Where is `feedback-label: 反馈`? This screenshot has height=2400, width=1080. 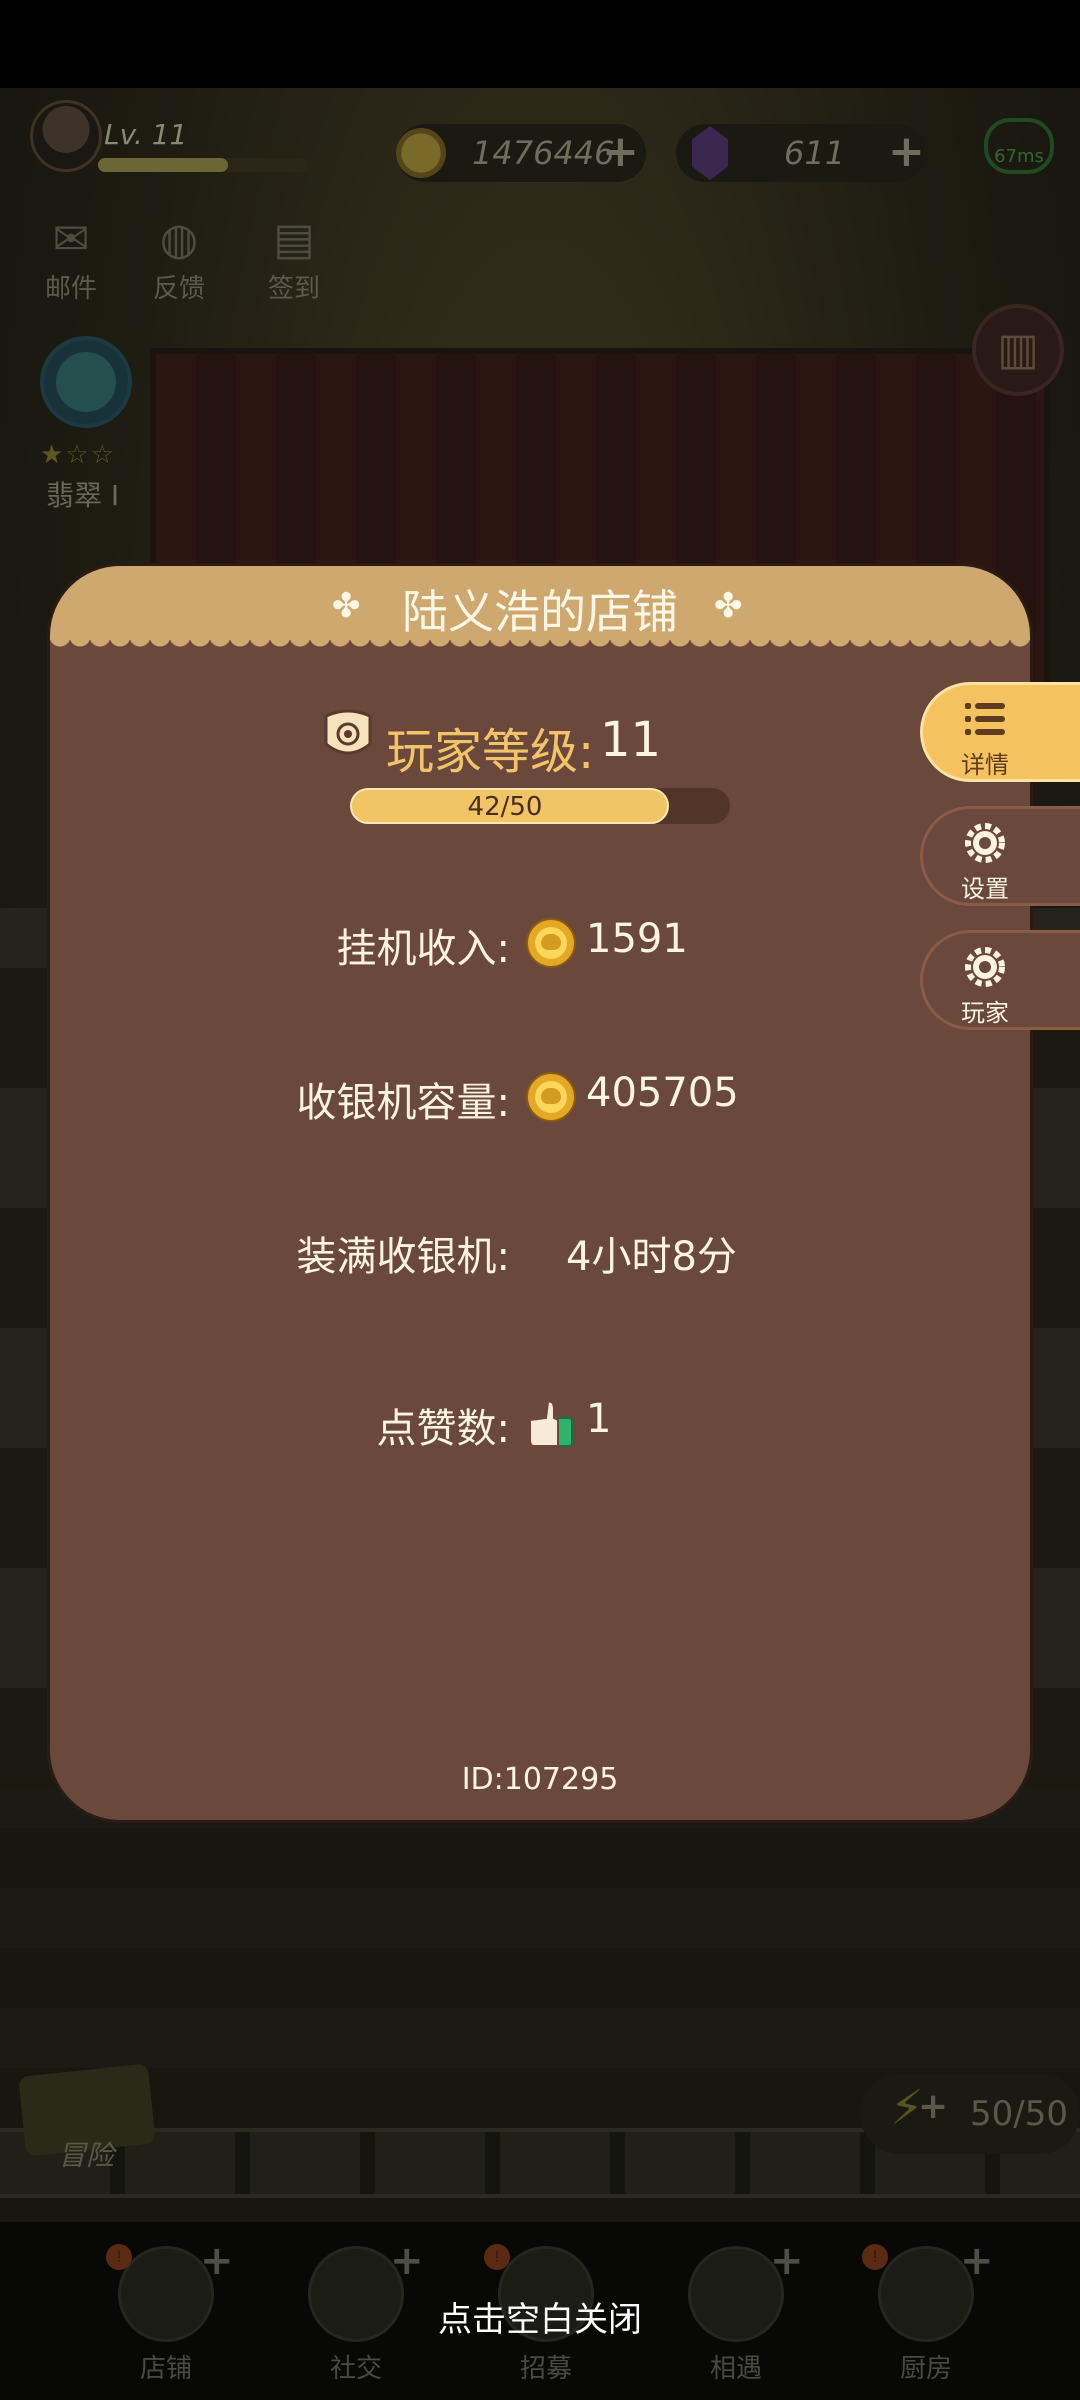
feedback-label: 反馈 is located at coordinates (178, 289).